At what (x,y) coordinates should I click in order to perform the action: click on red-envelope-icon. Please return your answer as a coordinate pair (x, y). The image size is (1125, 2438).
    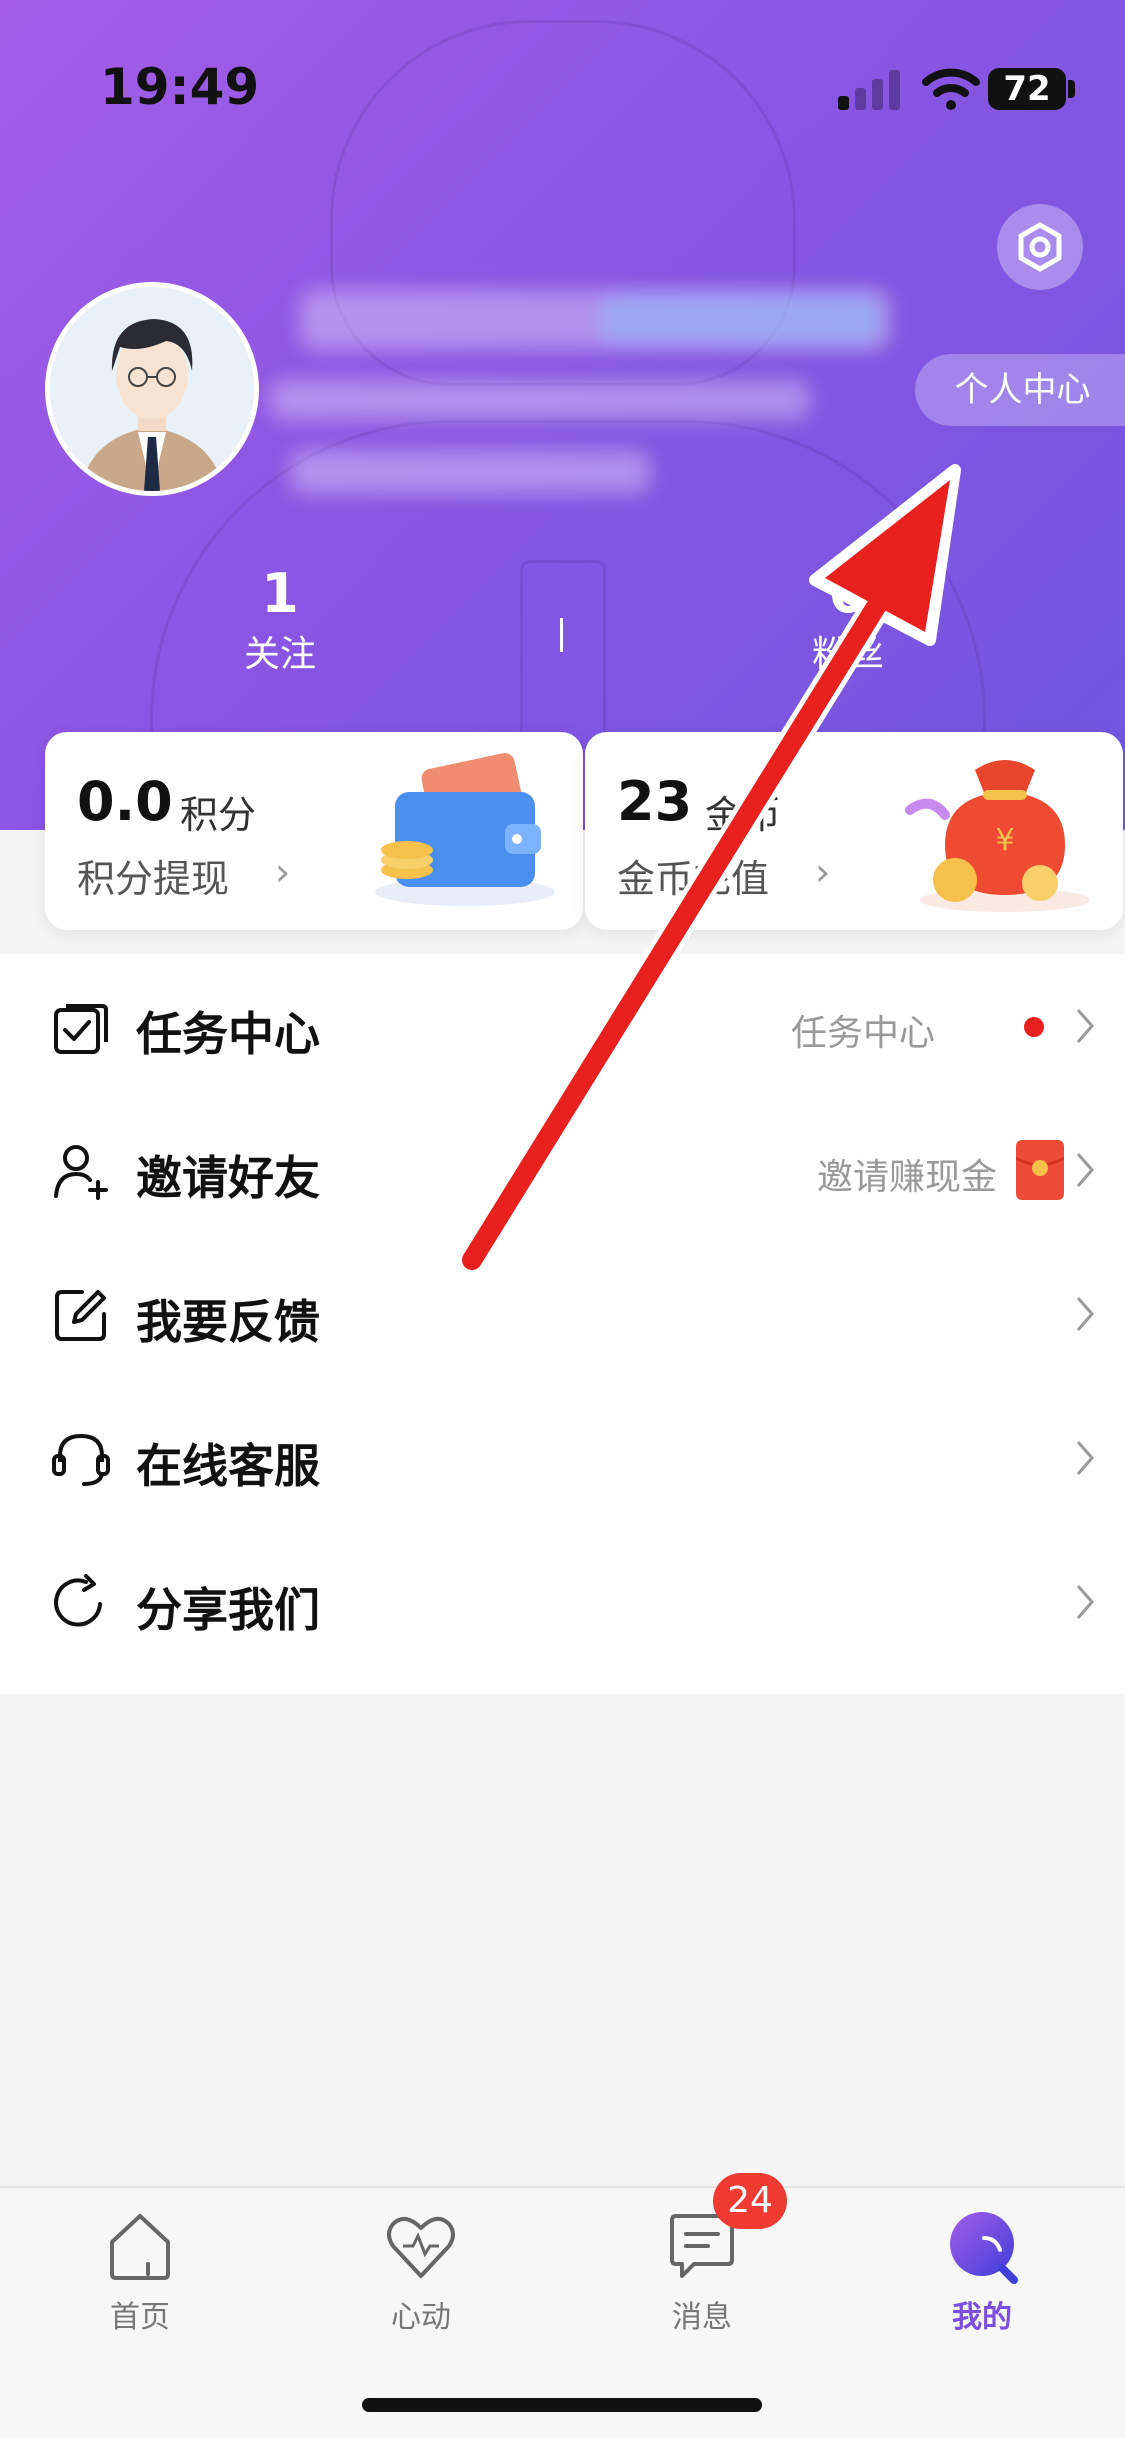
    Looking at the image, I should click on (1040, 1170).